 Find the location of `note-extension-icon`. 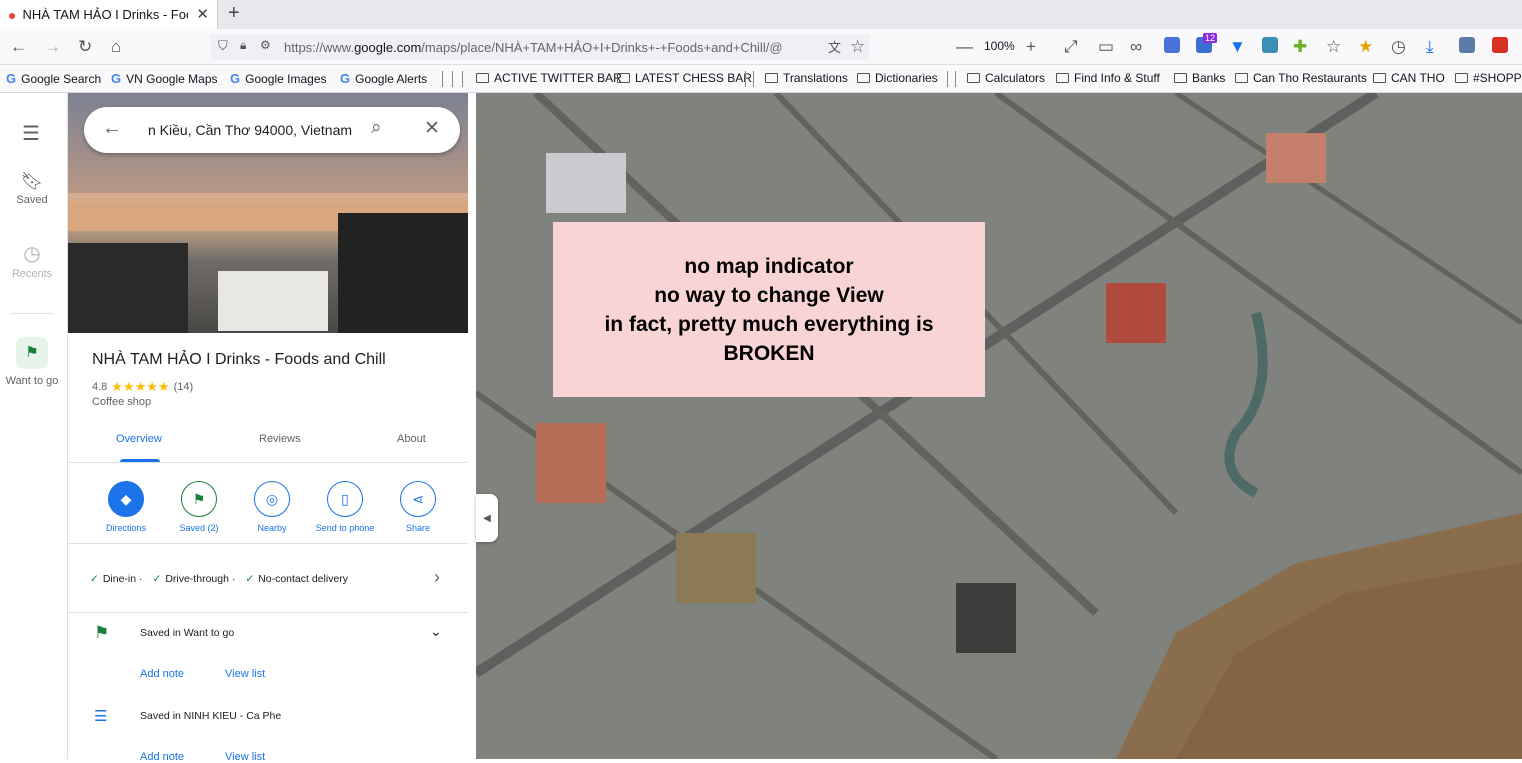

note-extension-icon is located at coordinates (1270, 45).